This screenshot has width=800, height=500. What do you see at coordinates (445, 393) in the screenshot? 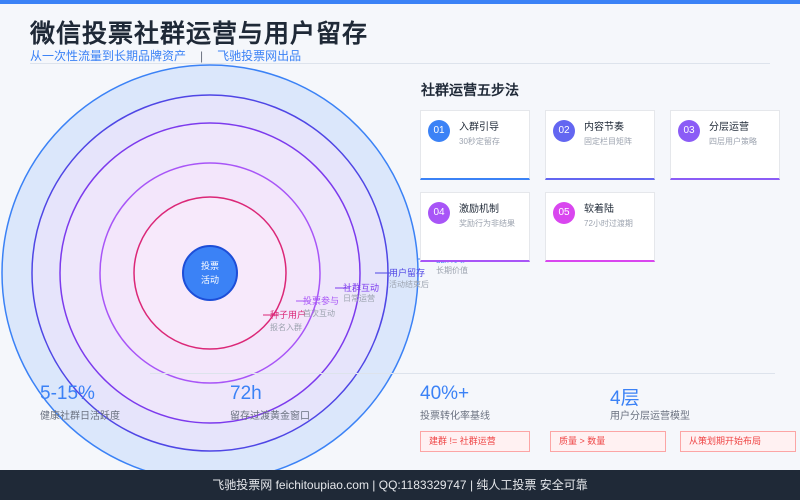
I see `stat-value-3: 40%+` at bounding box center [445, 393].